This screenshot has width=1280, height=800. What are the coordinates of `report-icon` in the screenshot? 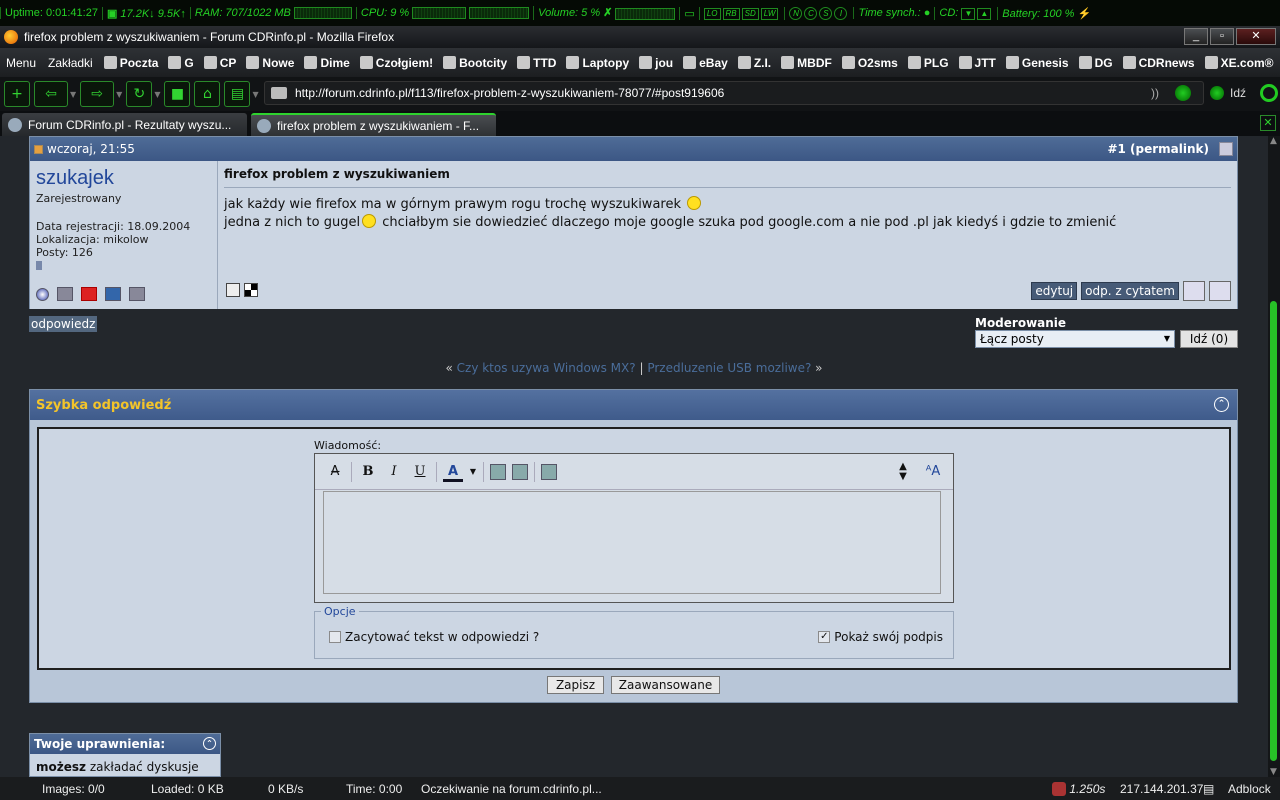 It's located at (89, 294).